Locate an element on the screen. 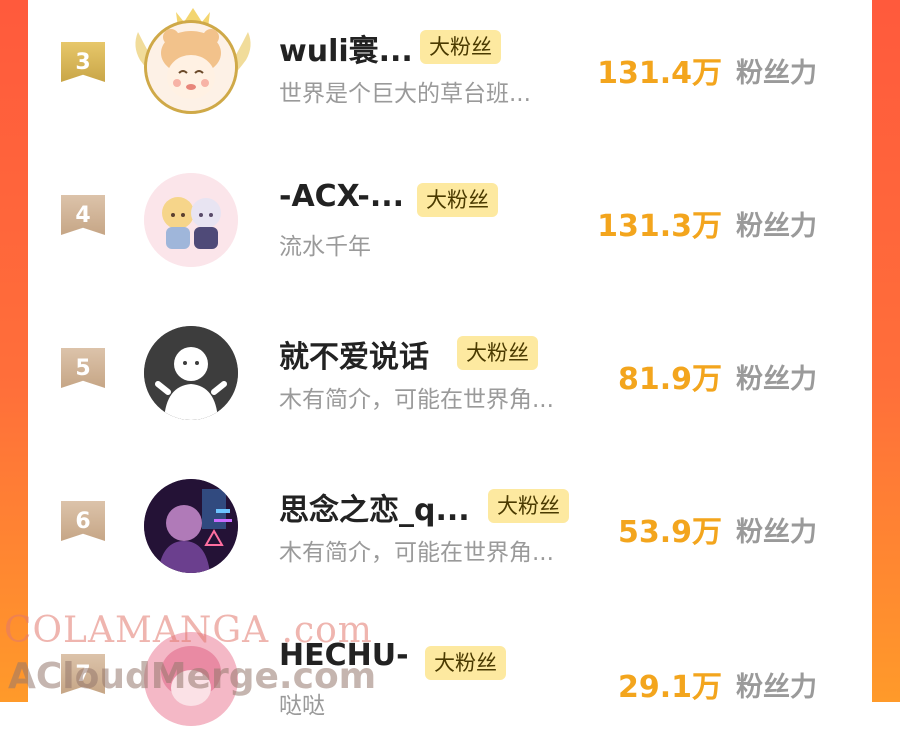 This screenshot has width=900, height=752. rank-medal: 6 is located at coordinates (83, 521).